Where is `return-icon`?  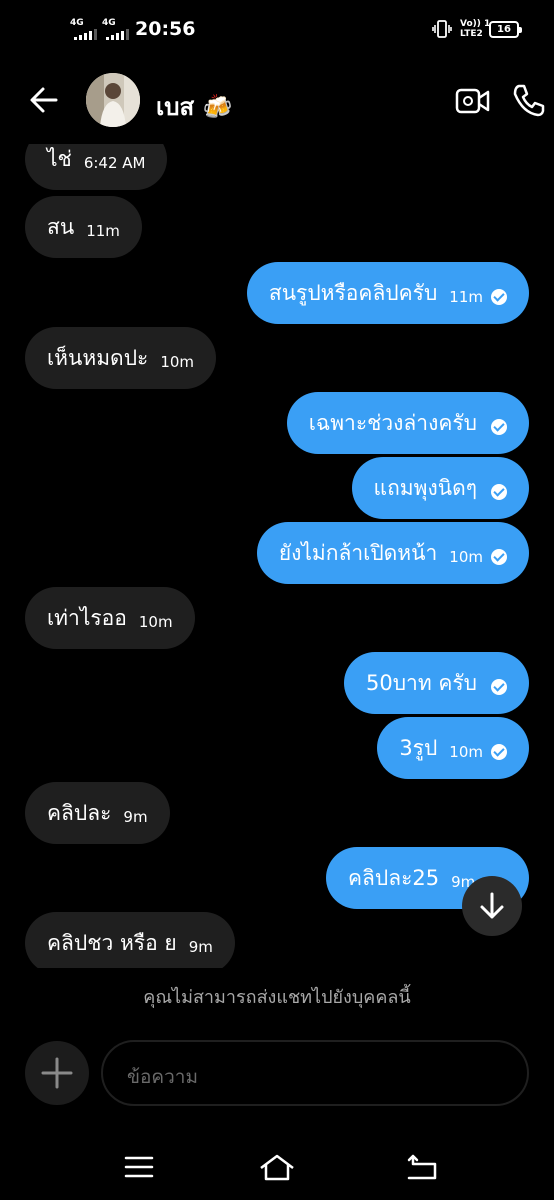
return-icon is located at coordinates (422, 1167).